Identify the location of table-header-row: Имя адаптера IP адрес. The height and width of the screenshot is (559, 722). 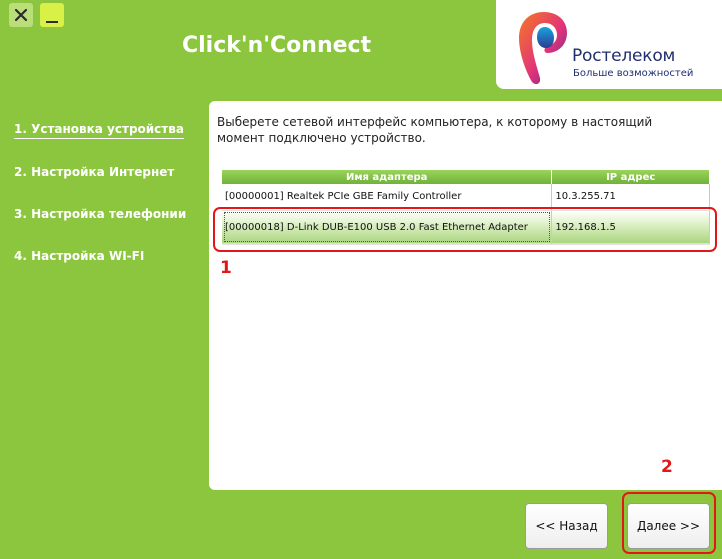
(466, 177).